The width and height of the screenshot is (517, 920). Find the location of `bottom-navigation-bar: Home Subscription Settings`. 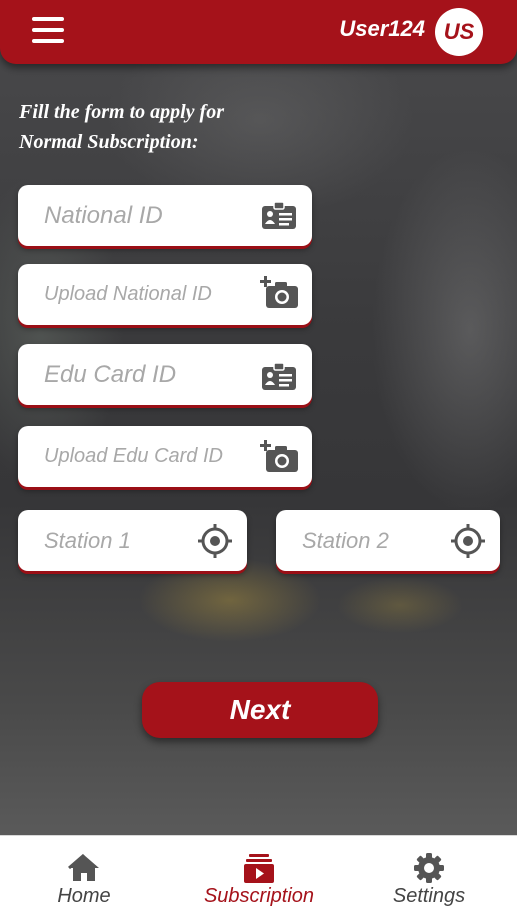

bottom-navigation-bar: Home Subscription Settings is located at coordinates (258, 877).